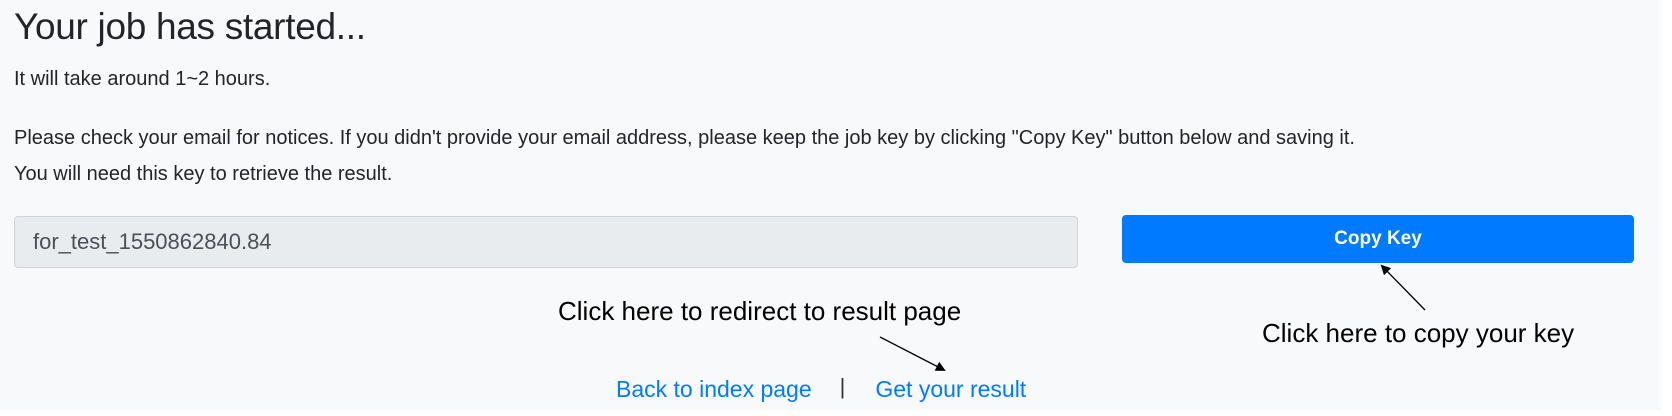 The height and width of the screenshot is (416, 1672). What do you see at coordinates (1403, 287) in the screenshot?
I see `copy-arrow-icon` at bounding box center [1403, 287].